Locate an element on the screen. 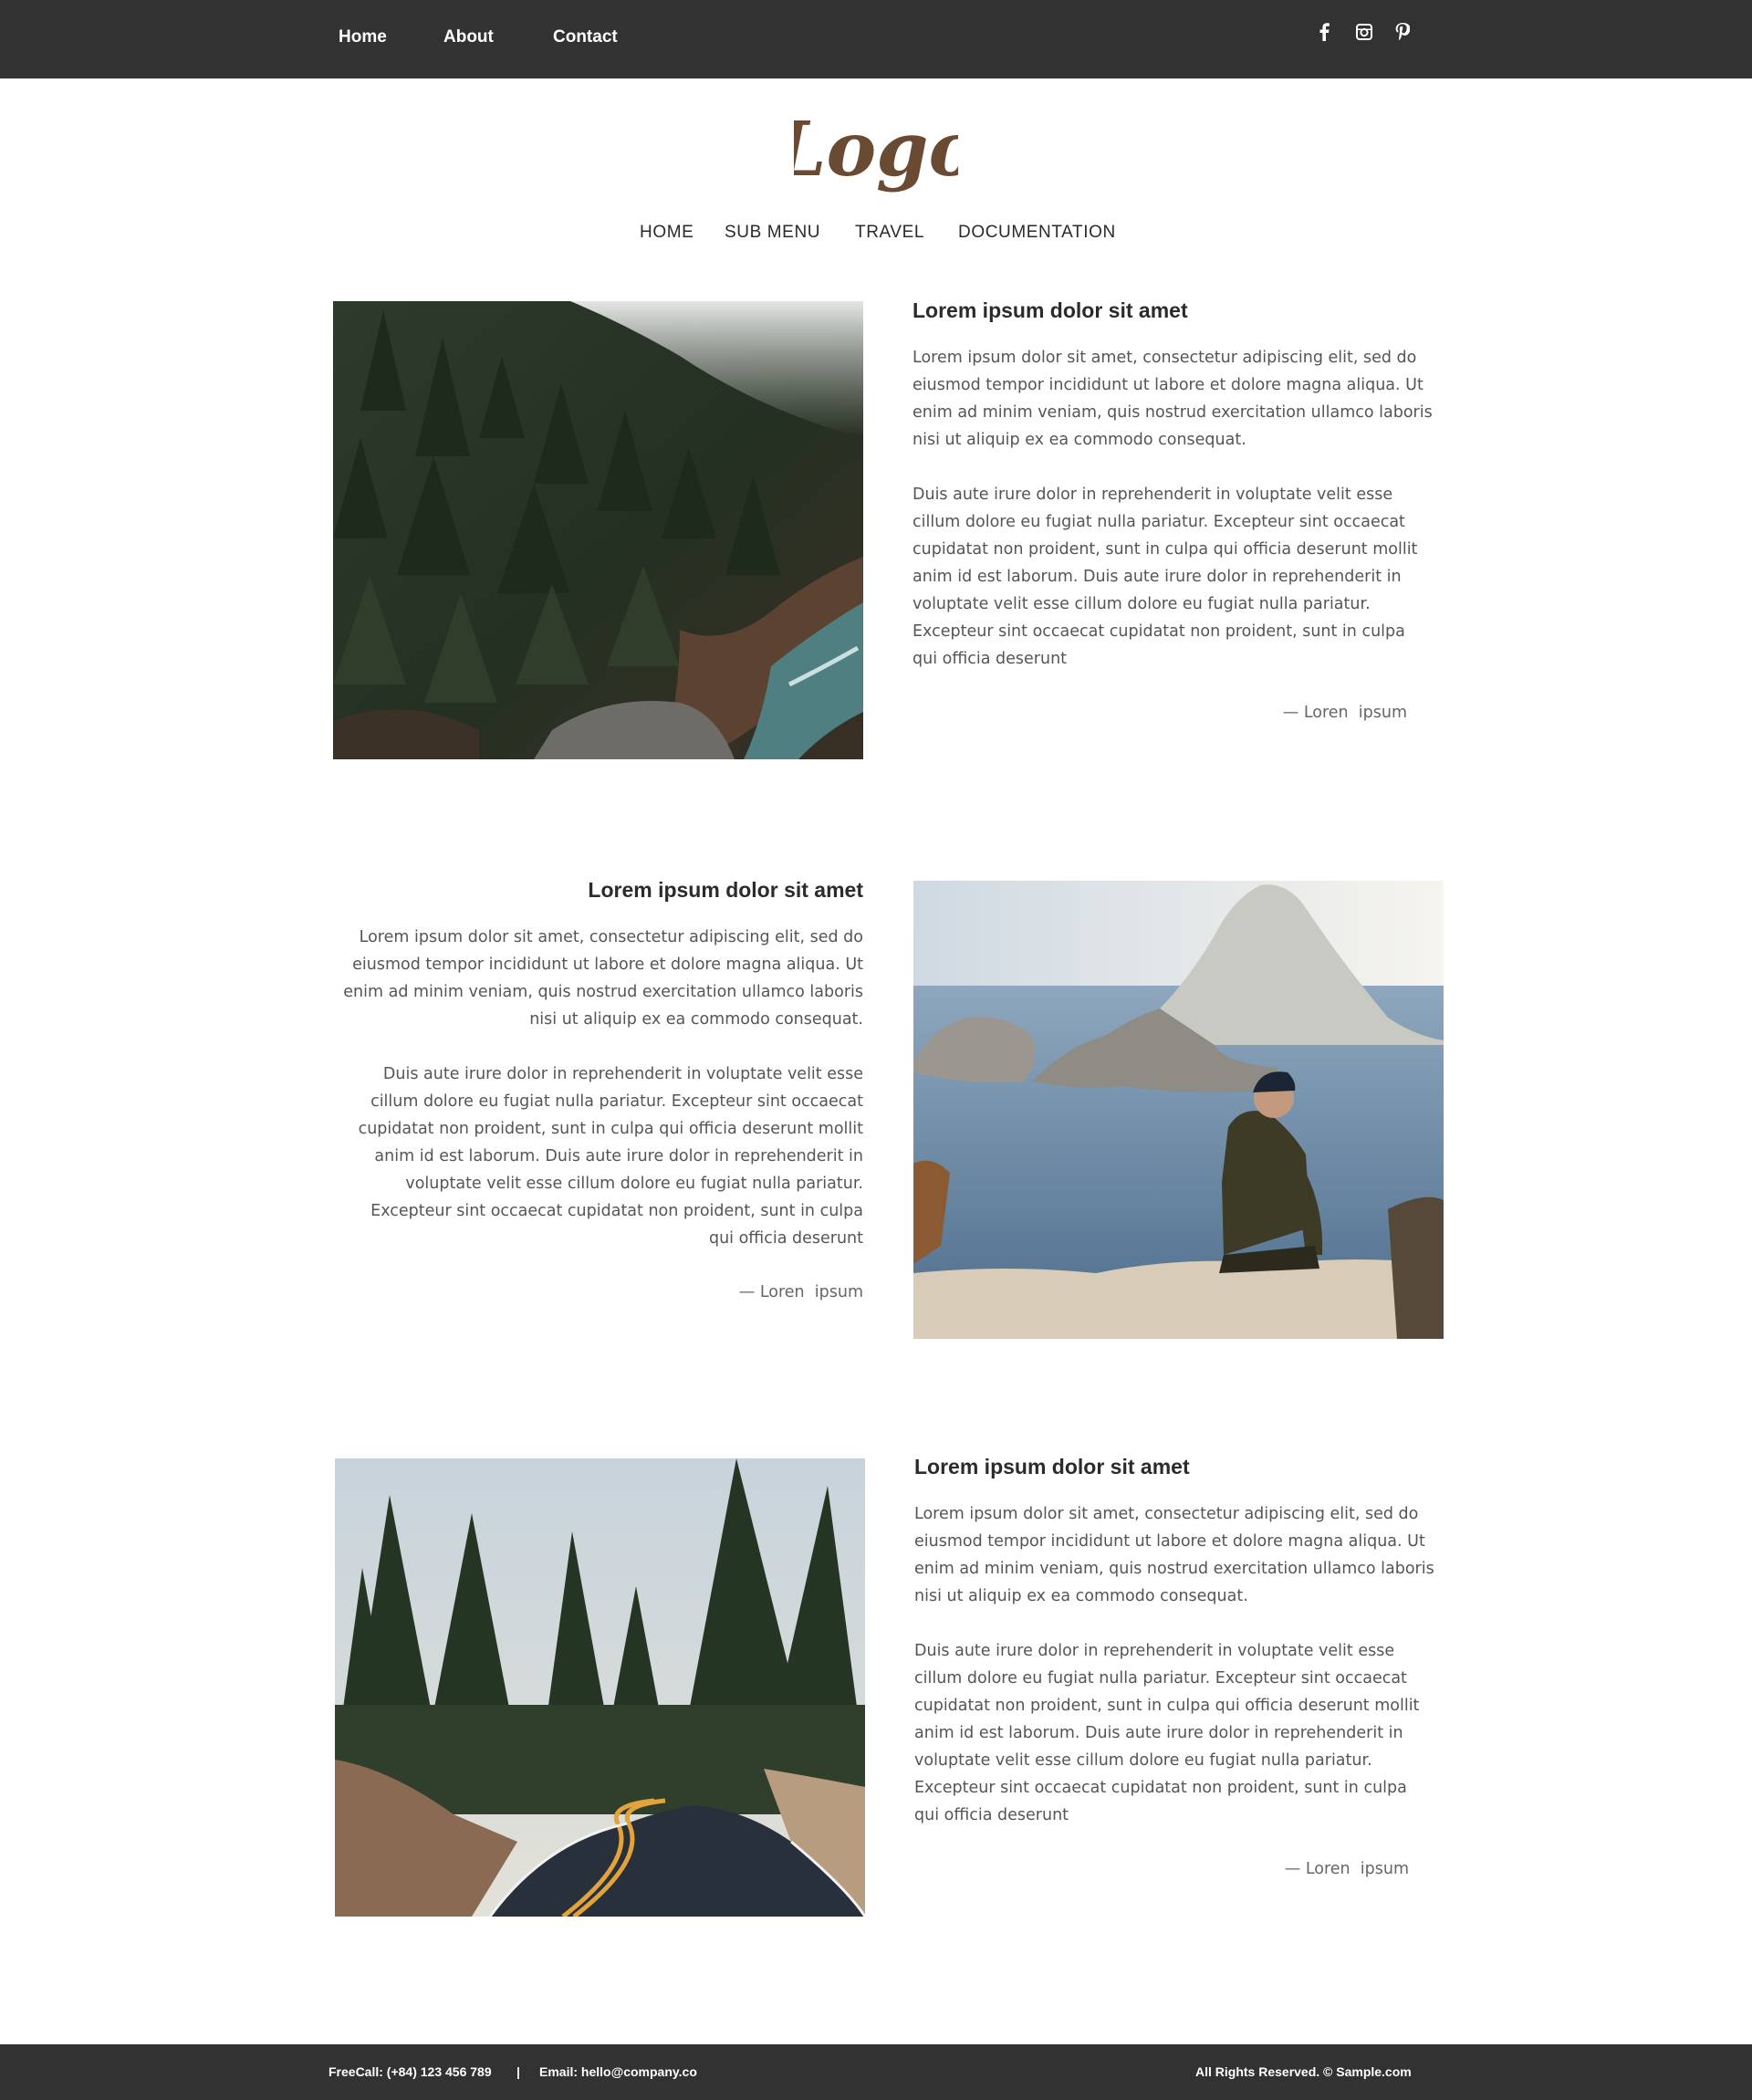 Image resolution: width=1752 pixels, height=2100 pixels. top-bar: Home About Contact is located at coordinates (876, 39).